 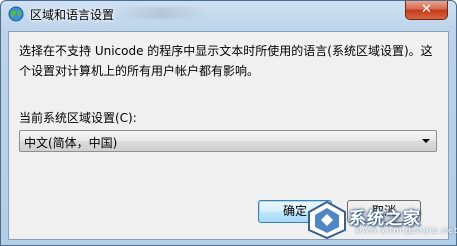 I want to click on ok-button: 确定, so click(x=295, y=211).